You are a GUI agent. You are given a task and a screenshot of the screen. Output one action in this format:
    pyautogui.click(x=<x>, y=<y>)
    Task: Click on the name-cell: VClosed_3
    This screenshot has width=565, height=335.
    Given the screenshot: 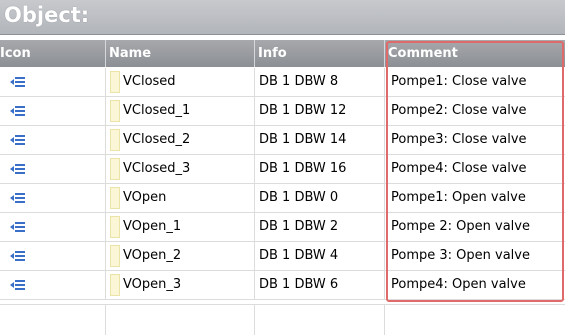 What is the action you would take?
    pyautogui.click(x=180, y=169)
    